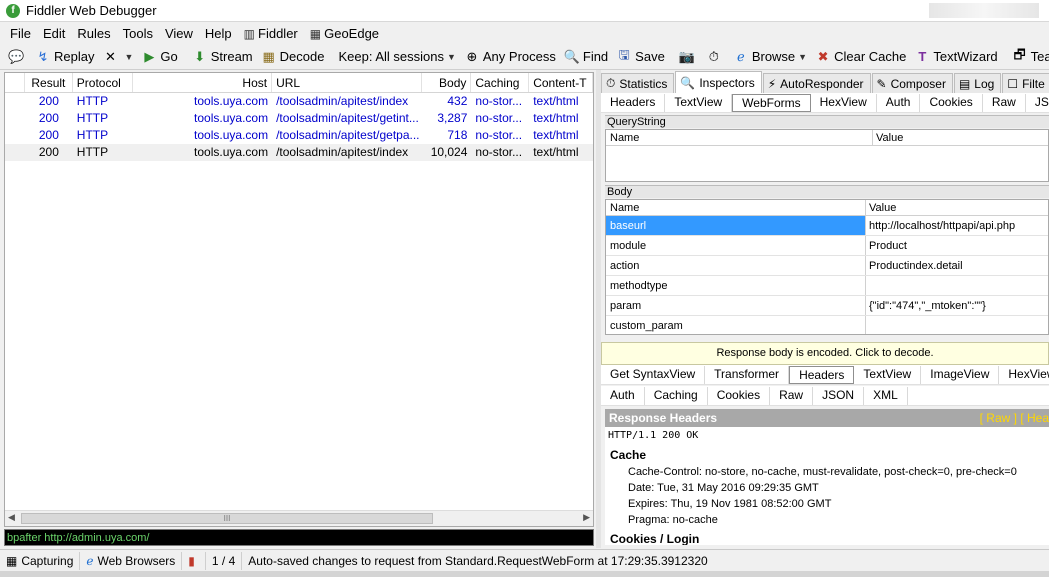 The image size is (1049, 577). I want to click on req-tab-json: JSO, so click(1037, 103).